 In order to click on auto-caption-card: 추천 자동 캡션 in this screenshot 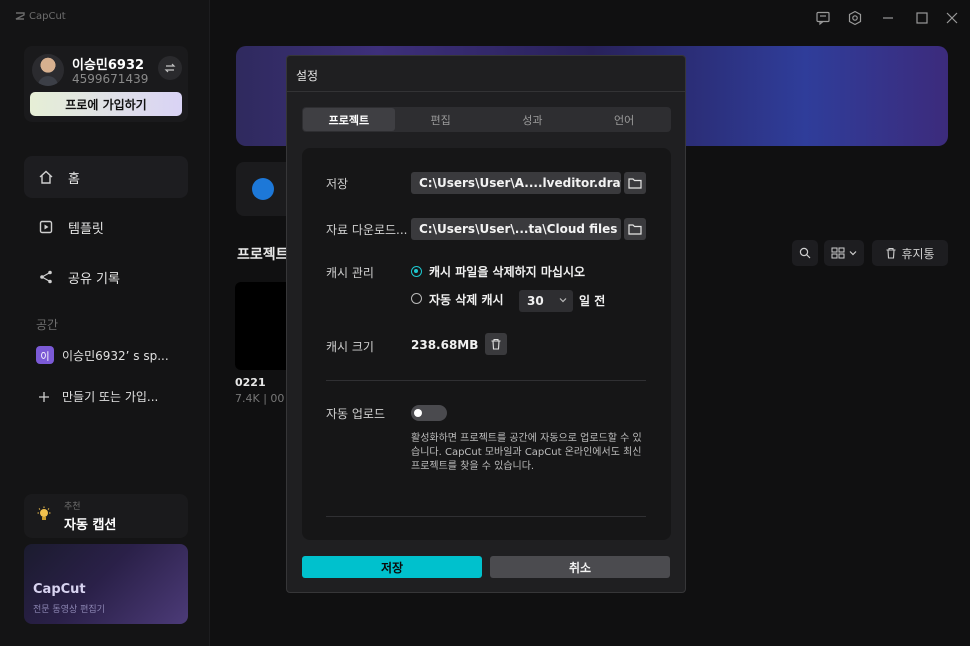, I will do `click(106, 516)`.